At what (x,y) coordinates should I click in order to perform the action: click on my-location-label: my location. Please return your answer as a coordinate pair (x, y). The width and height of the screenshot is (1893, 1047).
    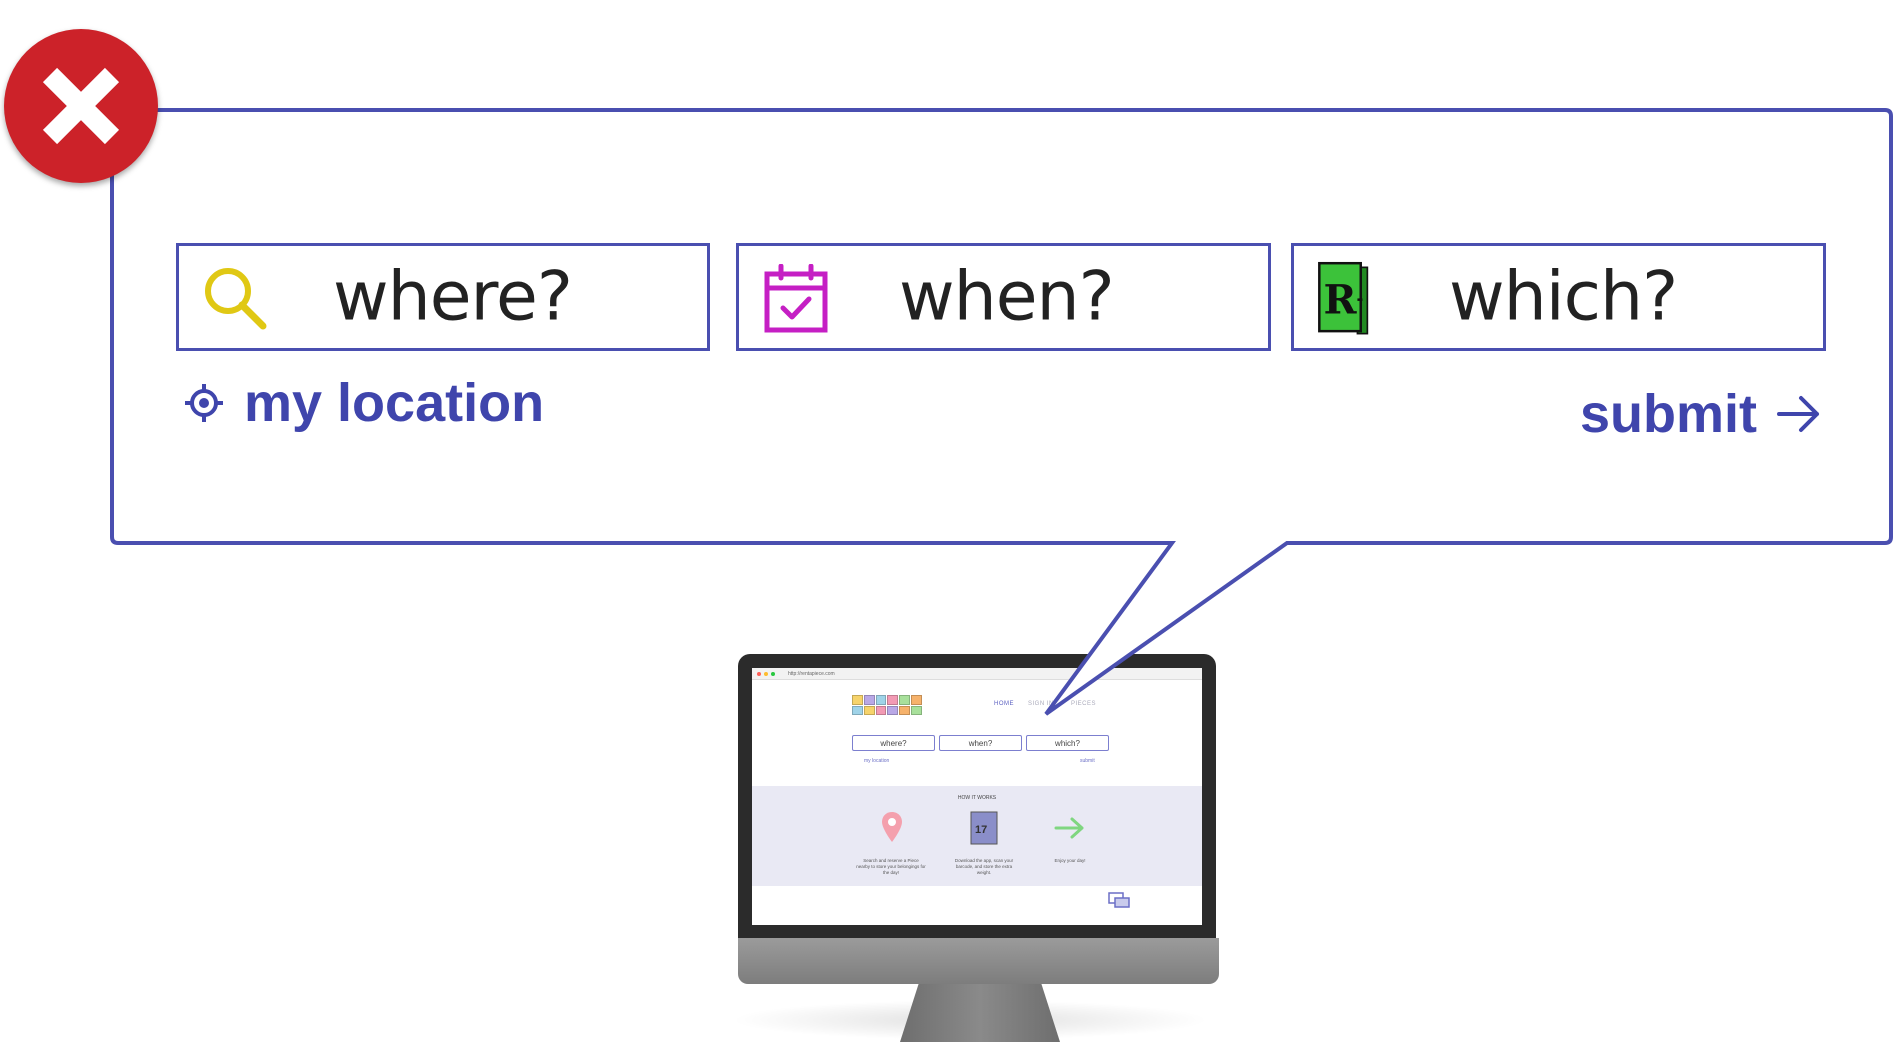
    Looking at the image, I should click on (394, 403).